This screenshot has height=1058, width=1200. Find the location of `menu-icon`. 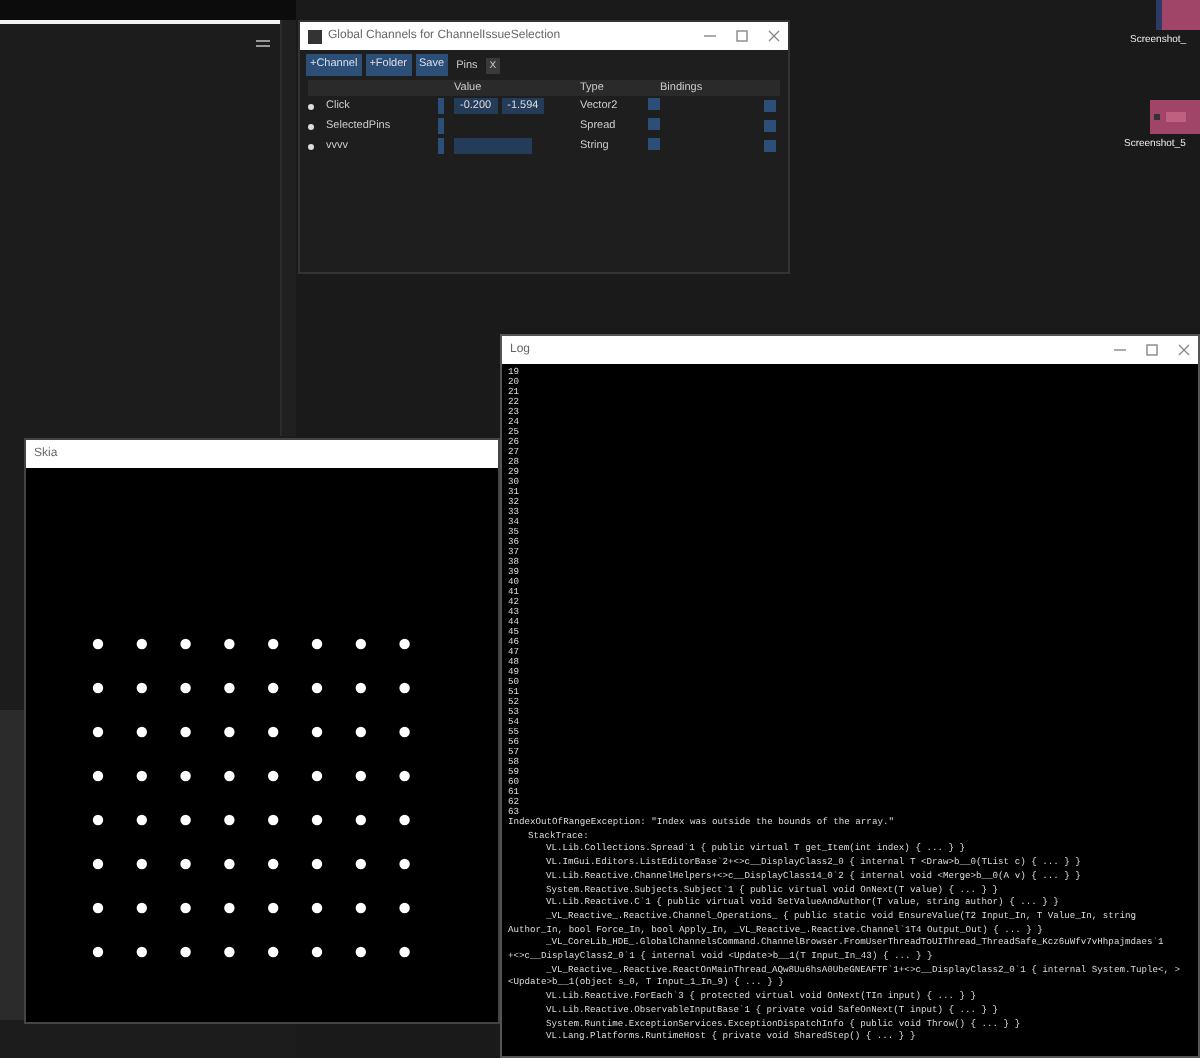

menu-icon is located at coordinates (263, 44).